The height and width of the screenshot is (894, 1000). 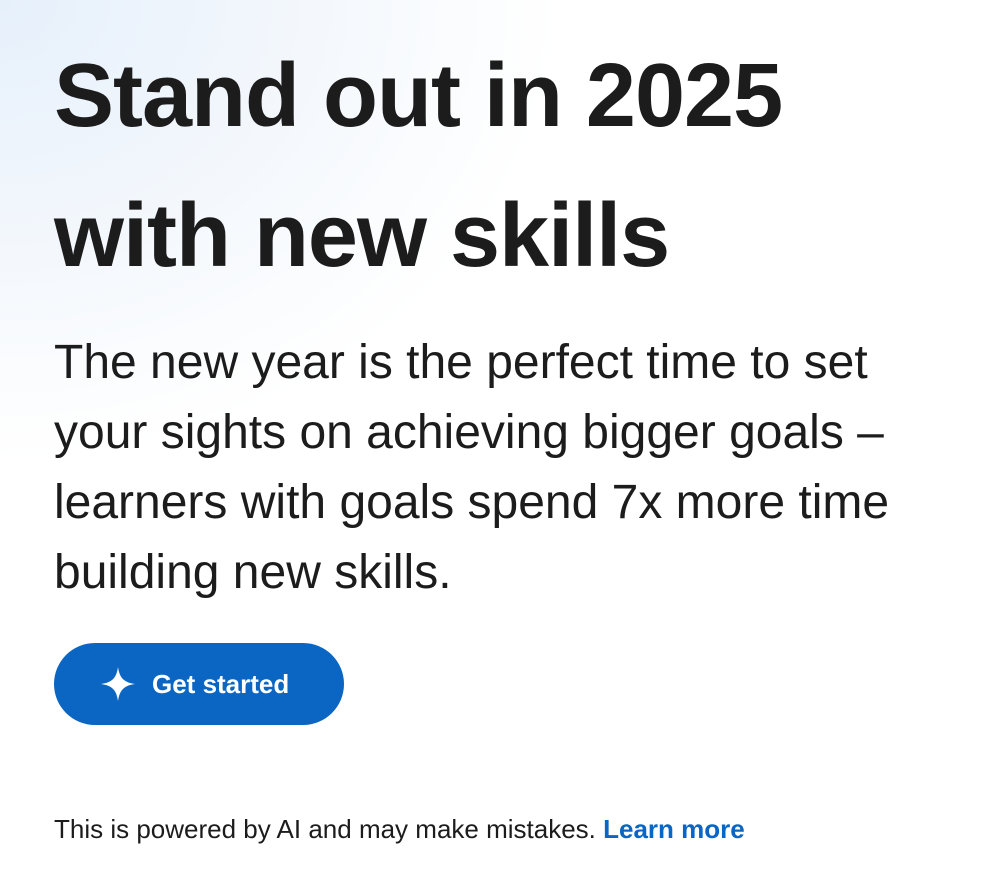 What do you see at coordinates (418, 96) in the screenshot?
I see `hero-title-line: Stand out in 2025` at bounding box center [418, 96].